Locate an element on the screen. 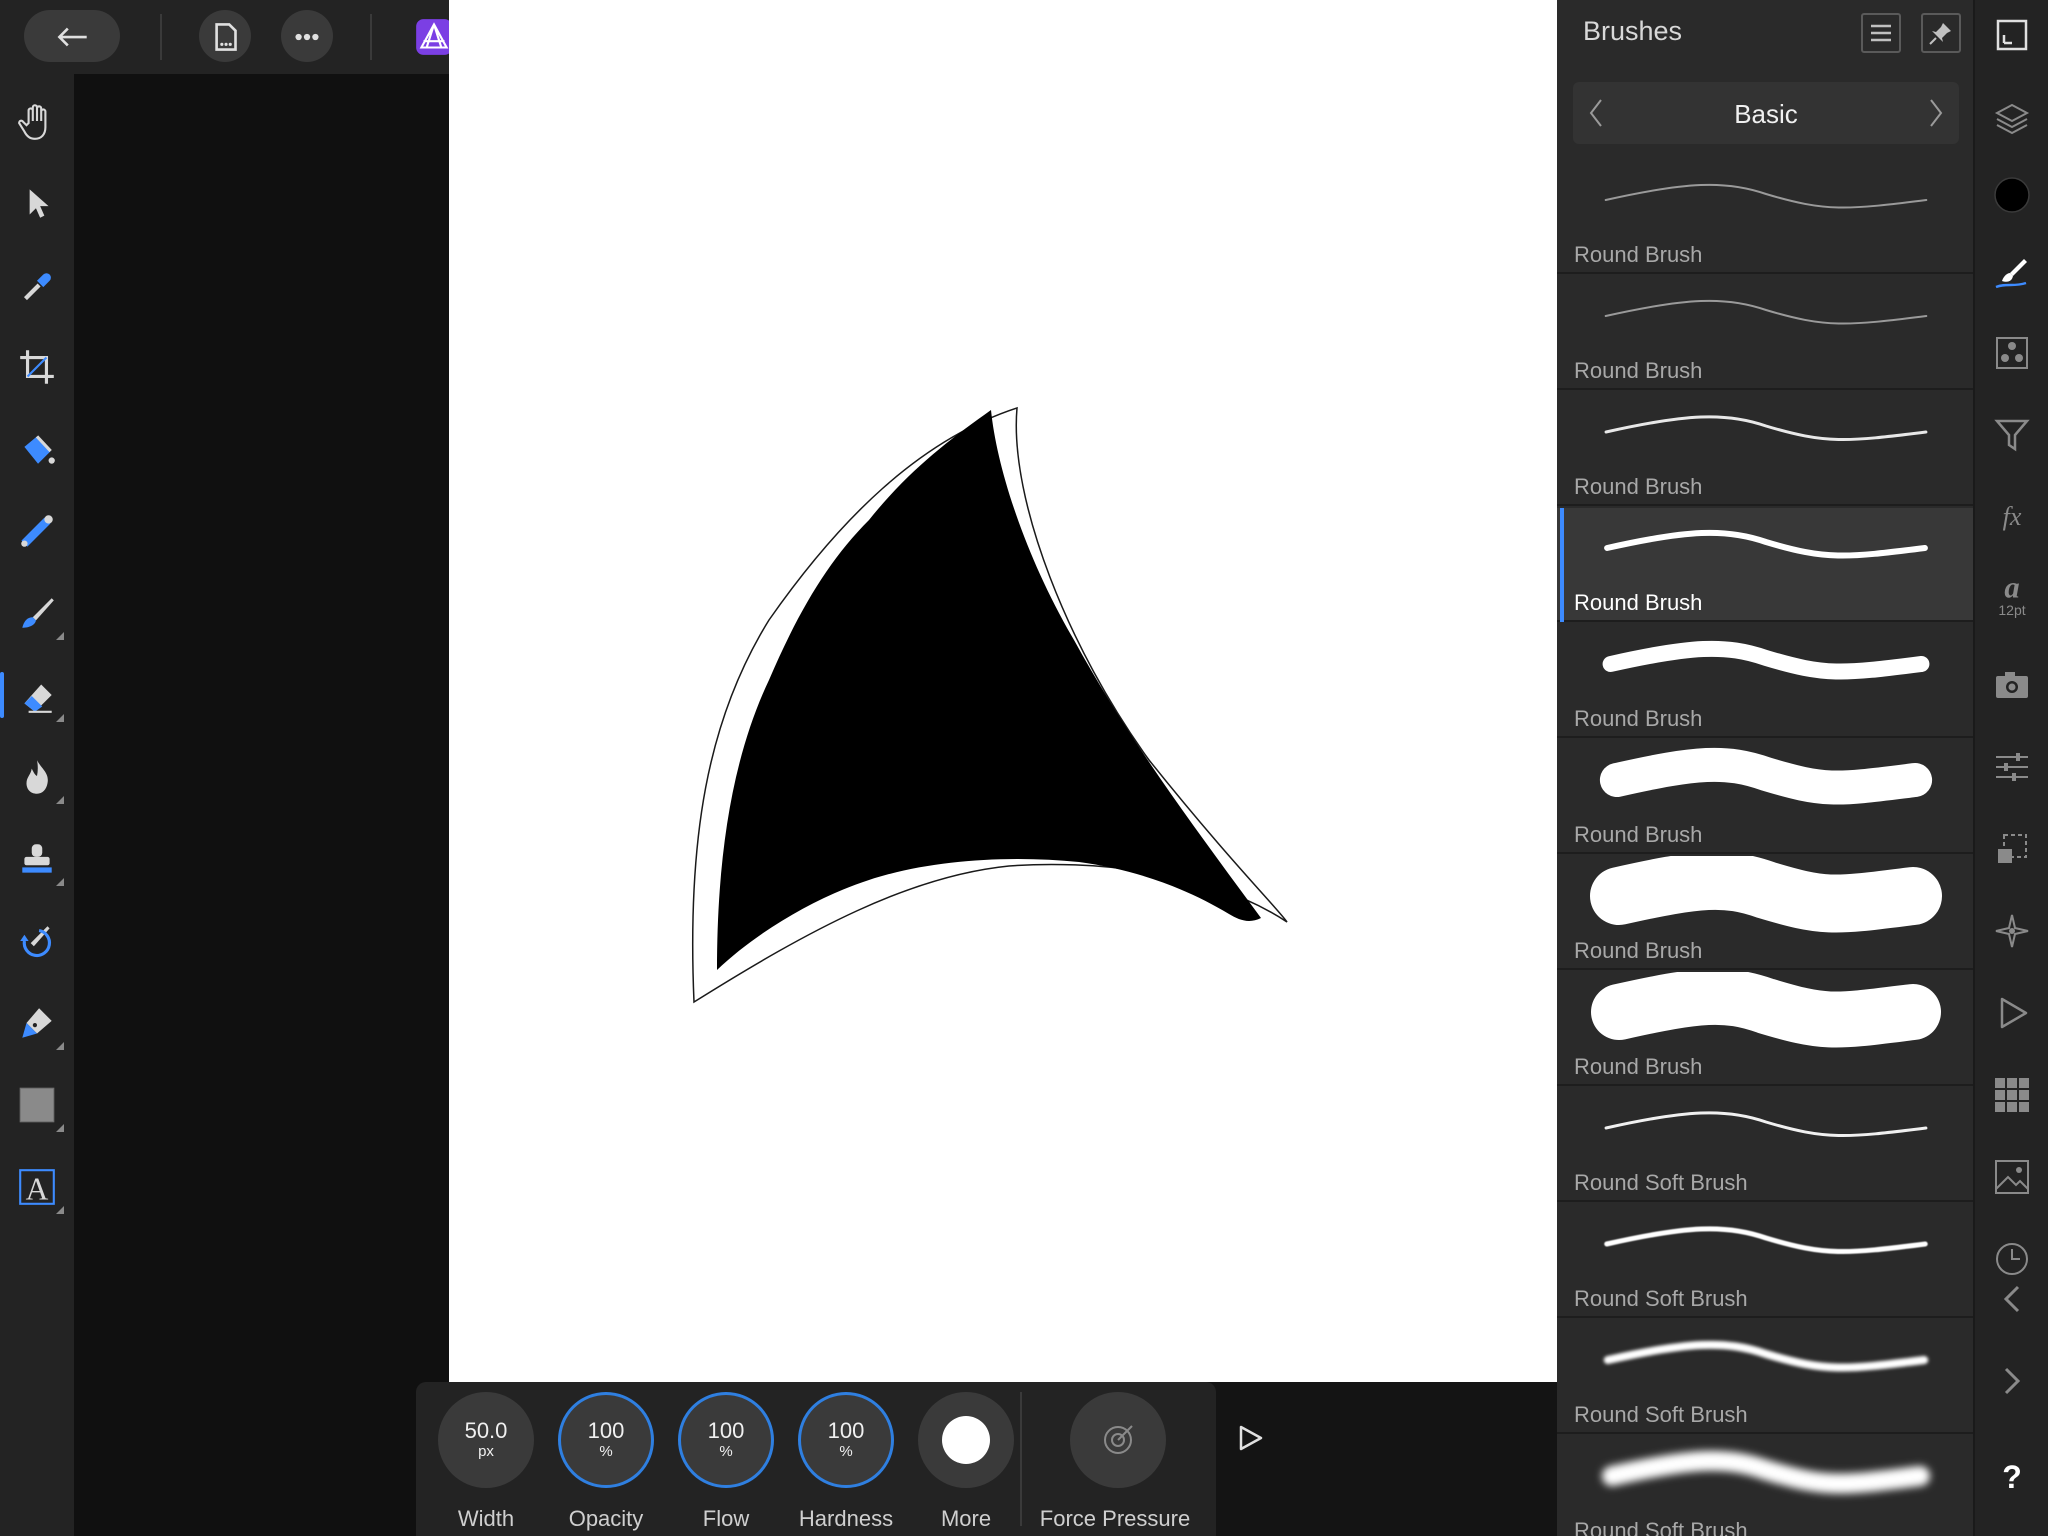 This screenshot has height=1536, width=2048. next-category-button is located at coordinates (1936, 113).